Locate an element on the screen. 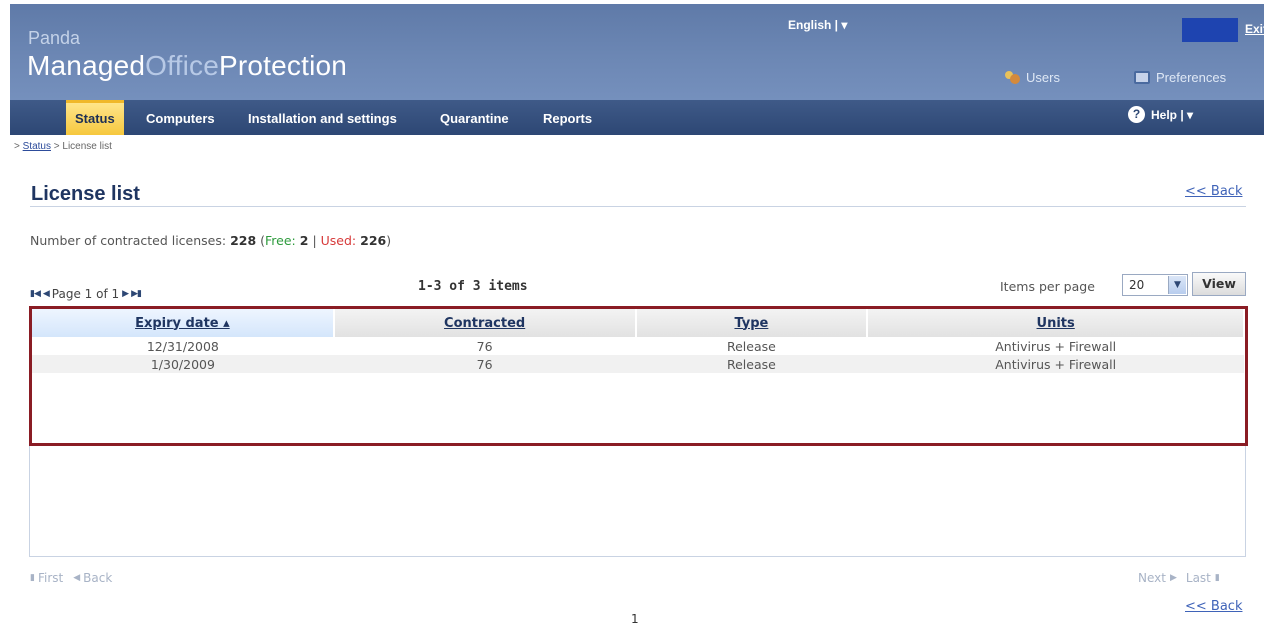  users-icon is located at coordinates (1012, 77).